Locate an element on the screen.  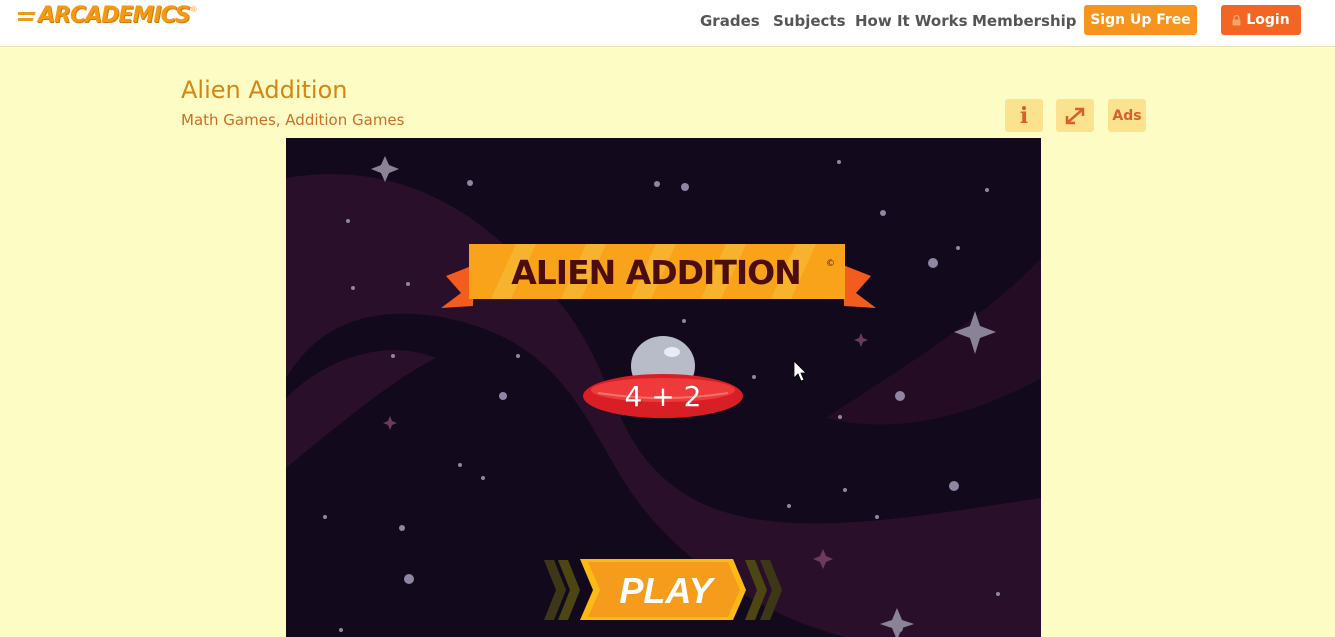
ufo-problem-text: 4 + 2 is located at coordinates (663, 396).